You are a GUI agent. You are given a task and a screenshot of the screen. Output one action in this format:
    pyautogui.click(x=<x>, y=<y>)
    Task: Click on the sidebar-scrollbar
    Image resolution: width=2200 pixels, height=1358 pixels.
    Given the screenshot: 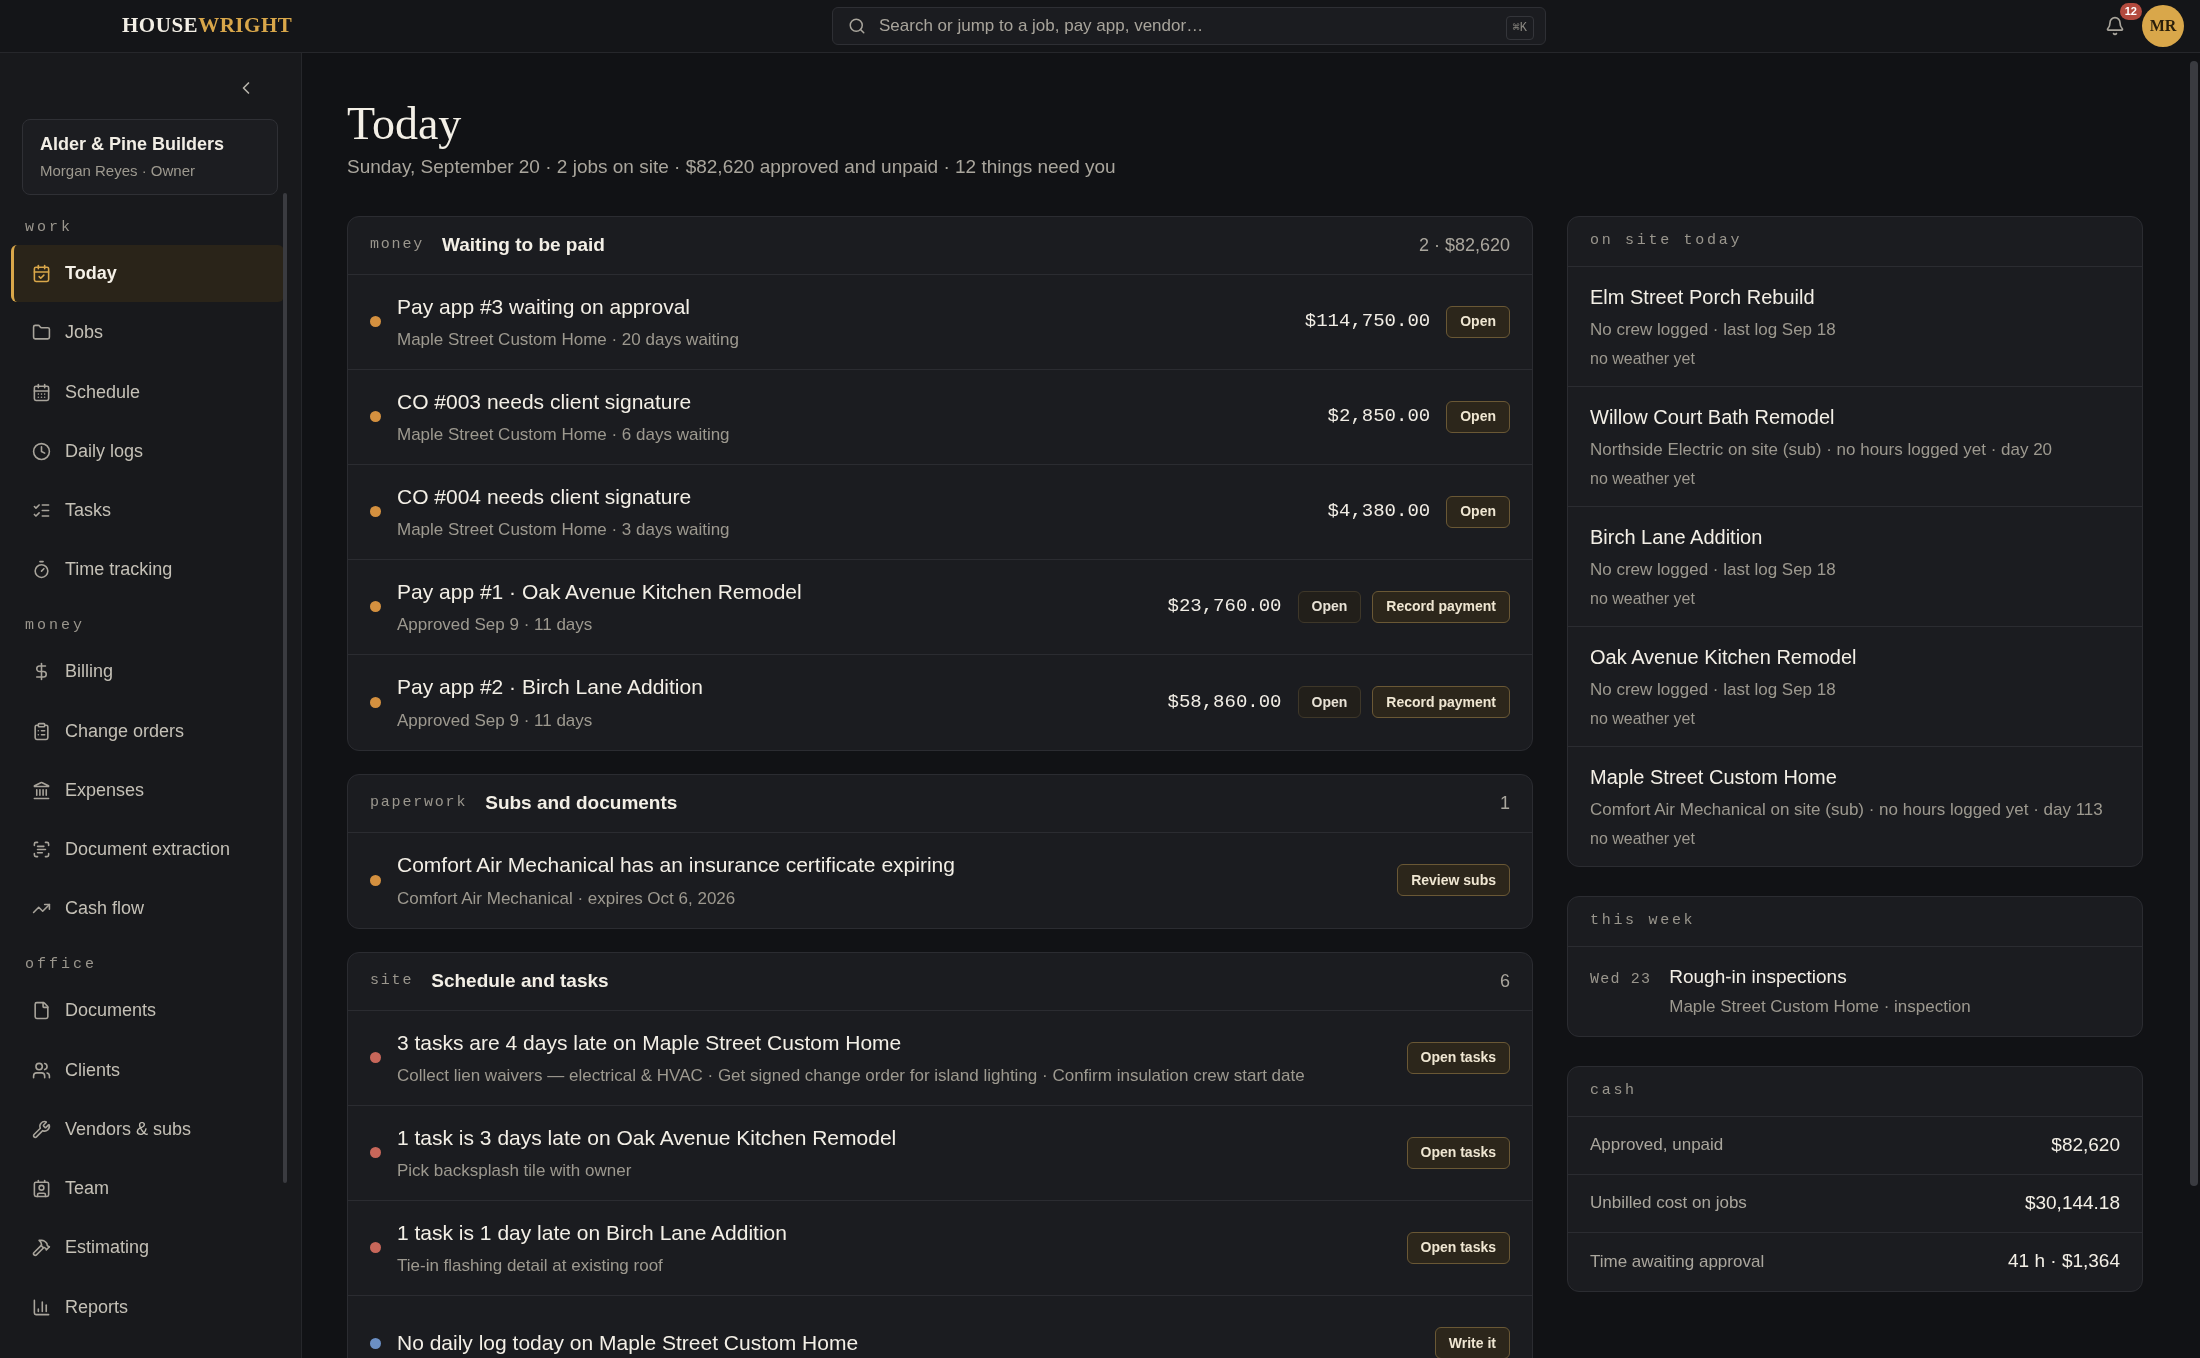 What is the action you would take?
    pyautogui.click(x=285, y=688)
    